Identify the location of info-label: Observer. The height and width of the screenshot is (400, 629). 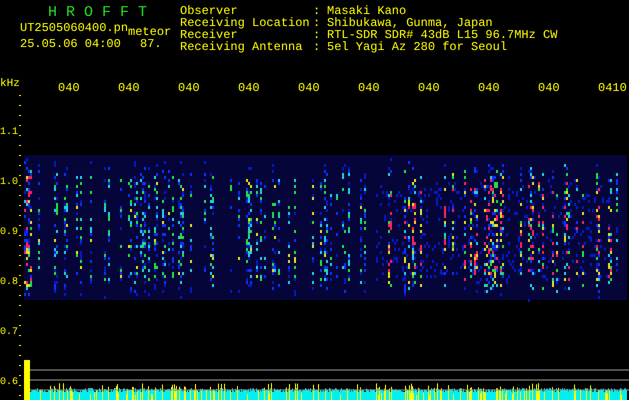
(209, 11).